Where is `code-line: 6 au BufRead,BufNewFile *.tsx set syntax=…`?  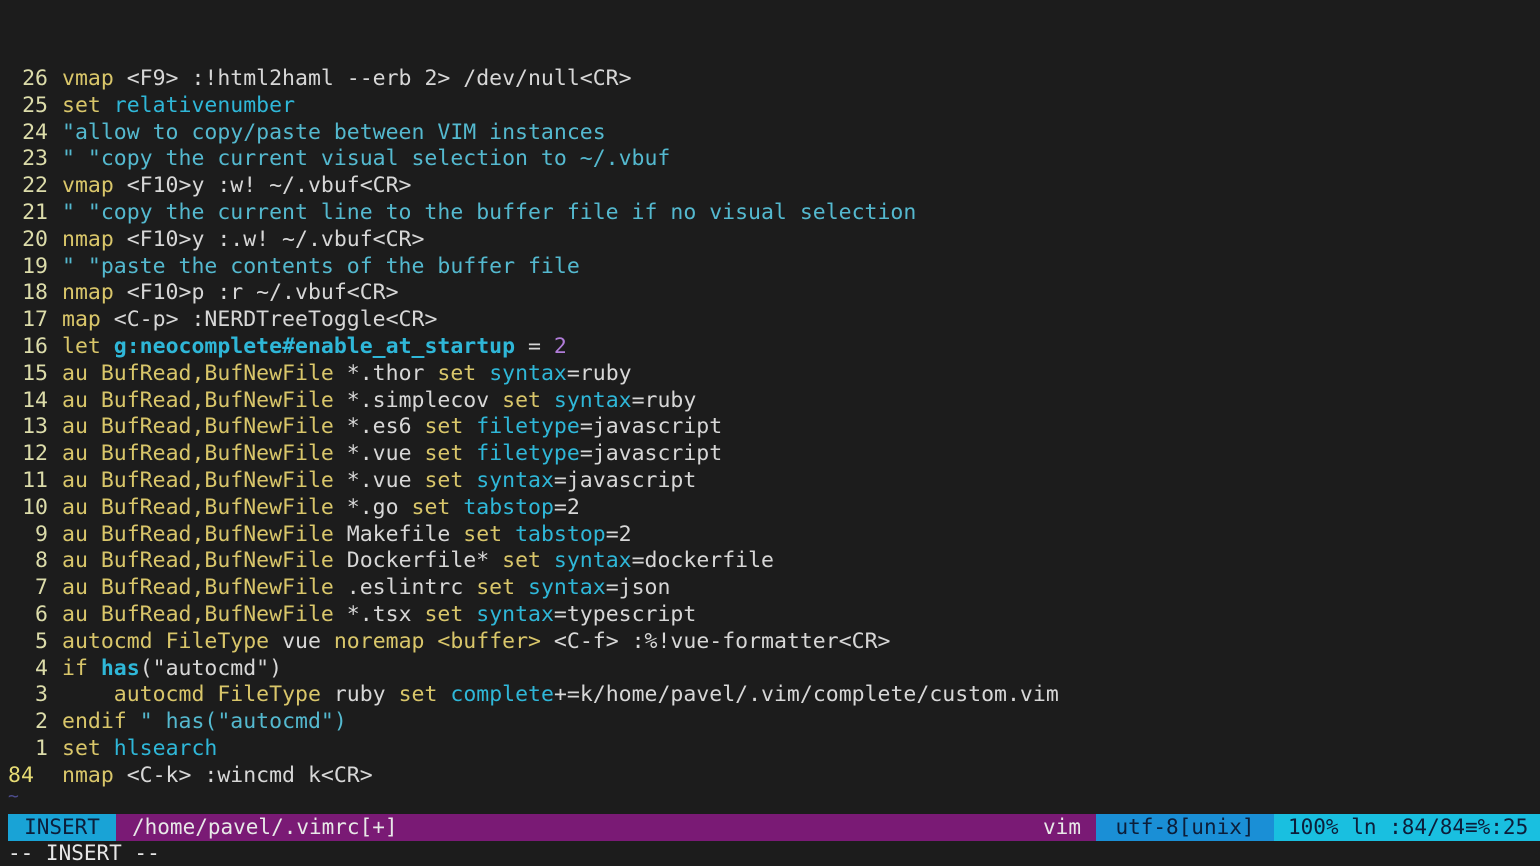 code-line: 6 au BufRead,BufNewFile *.tsx set syntax=… is located at coordinates (770, 615).